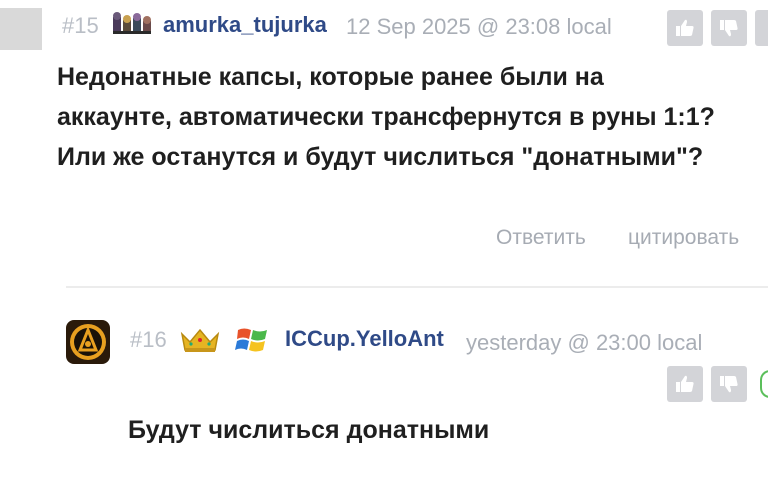 Image resolution: width=768 pixels, height=488 pixels. I want to click on post-number: #15, so click(80, 26).